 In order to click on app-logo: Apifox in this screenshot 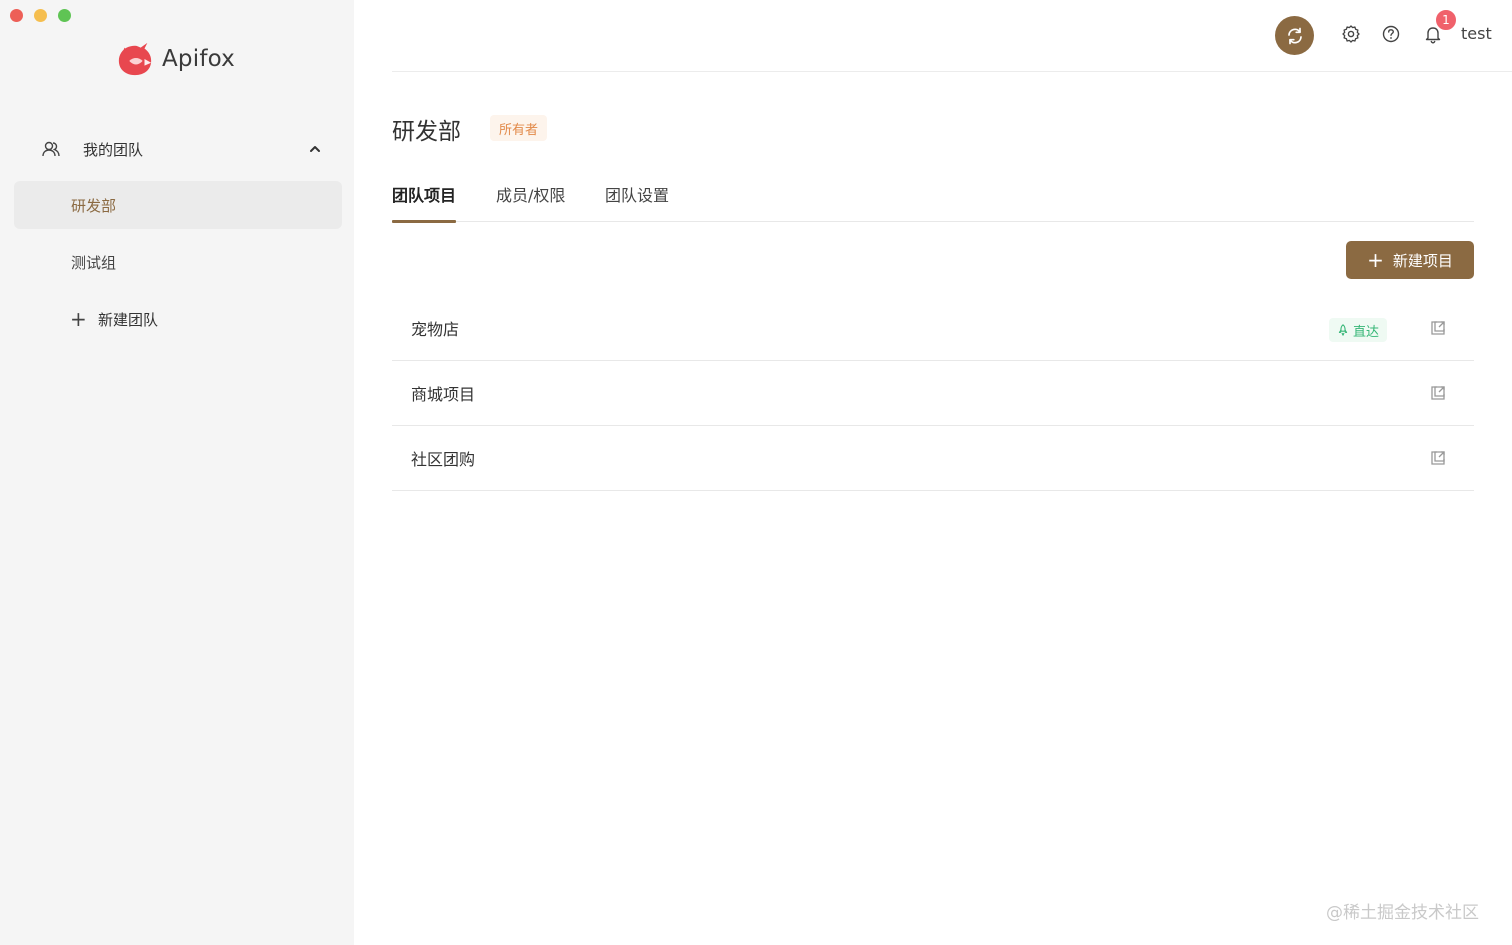, I will do `click(175, 59)`.